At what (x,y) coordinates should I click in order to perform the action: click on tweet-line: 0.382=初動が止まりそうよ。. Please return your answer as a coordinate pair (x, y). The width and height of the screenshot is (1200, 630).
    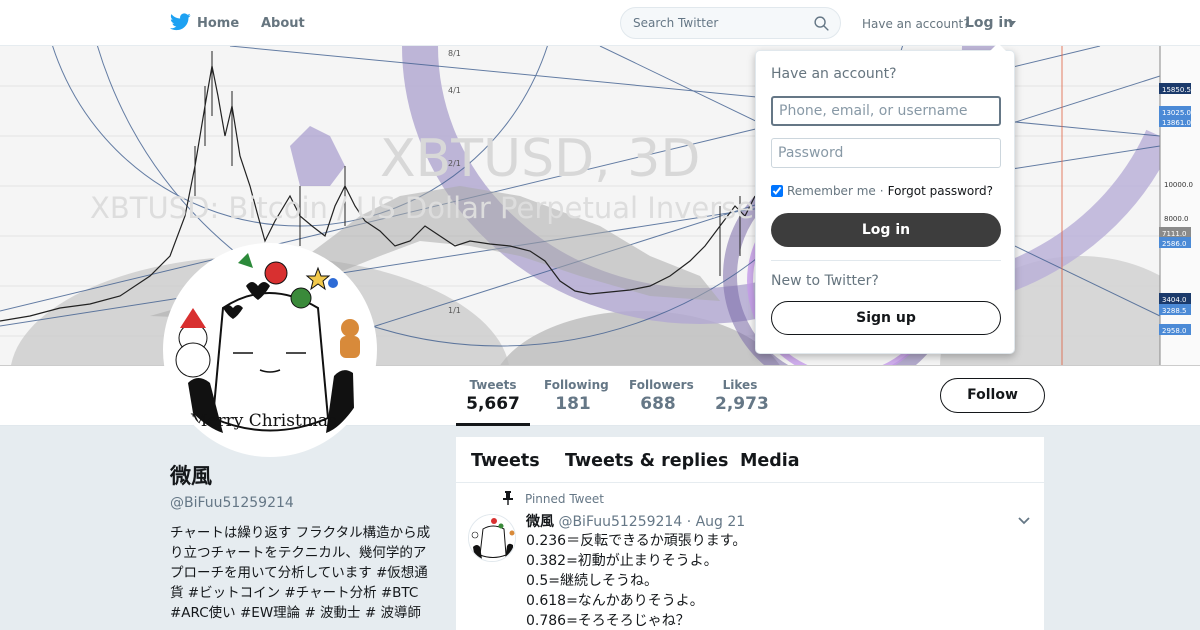
    Looking at the image, I should click on (622, 561).